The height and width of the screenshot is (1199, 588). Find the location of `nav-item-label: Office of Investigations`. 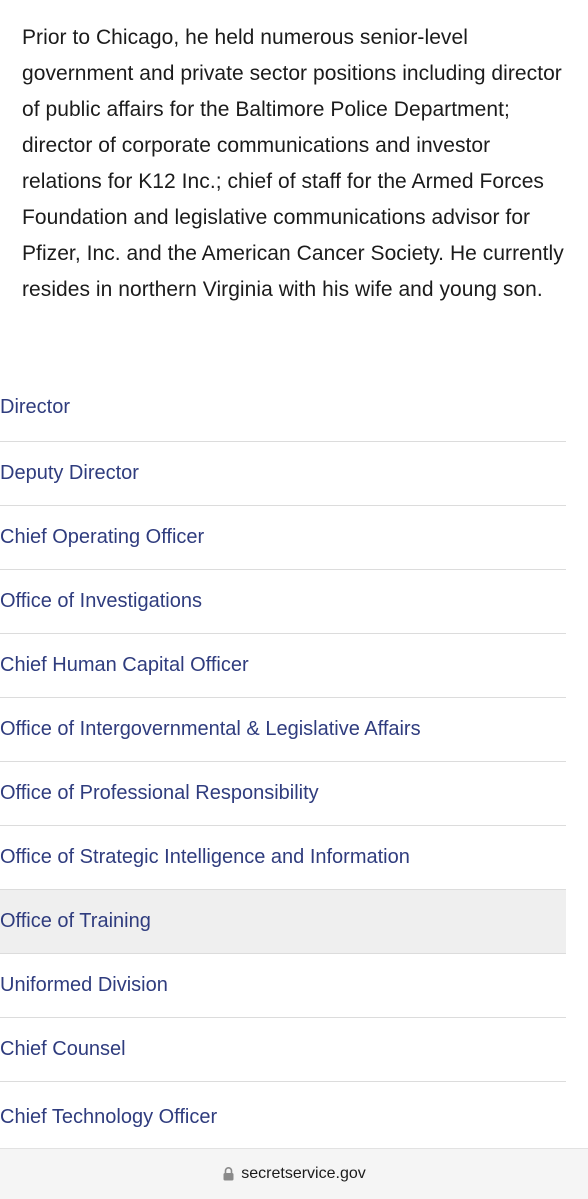

nav-item-label: Office of Investigations is located at coordinates (101, 601).